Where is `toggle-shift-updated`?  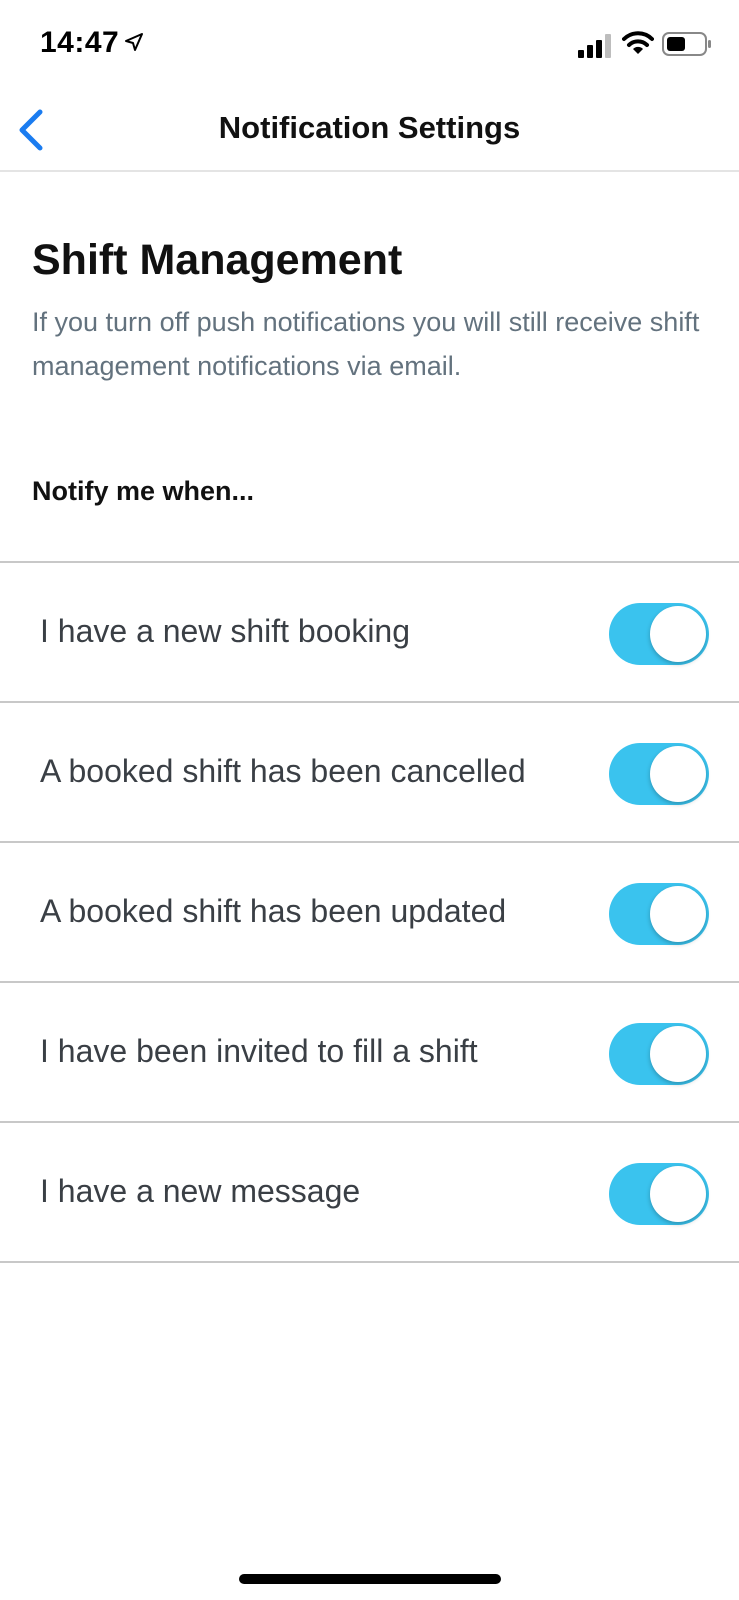 toggle-shift-updated is located at coordinates (659, 914).